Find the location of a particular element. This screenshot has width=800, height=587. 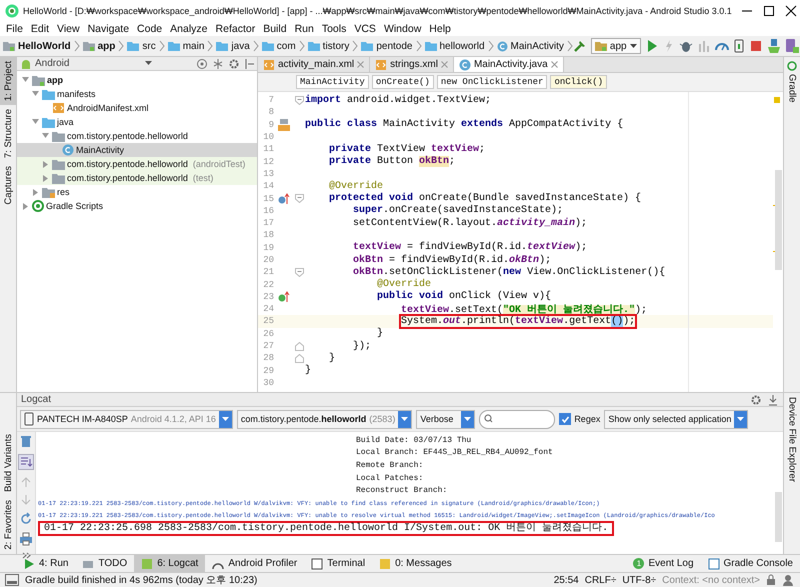

menu-item: Run is located at coordinates (304, 29).